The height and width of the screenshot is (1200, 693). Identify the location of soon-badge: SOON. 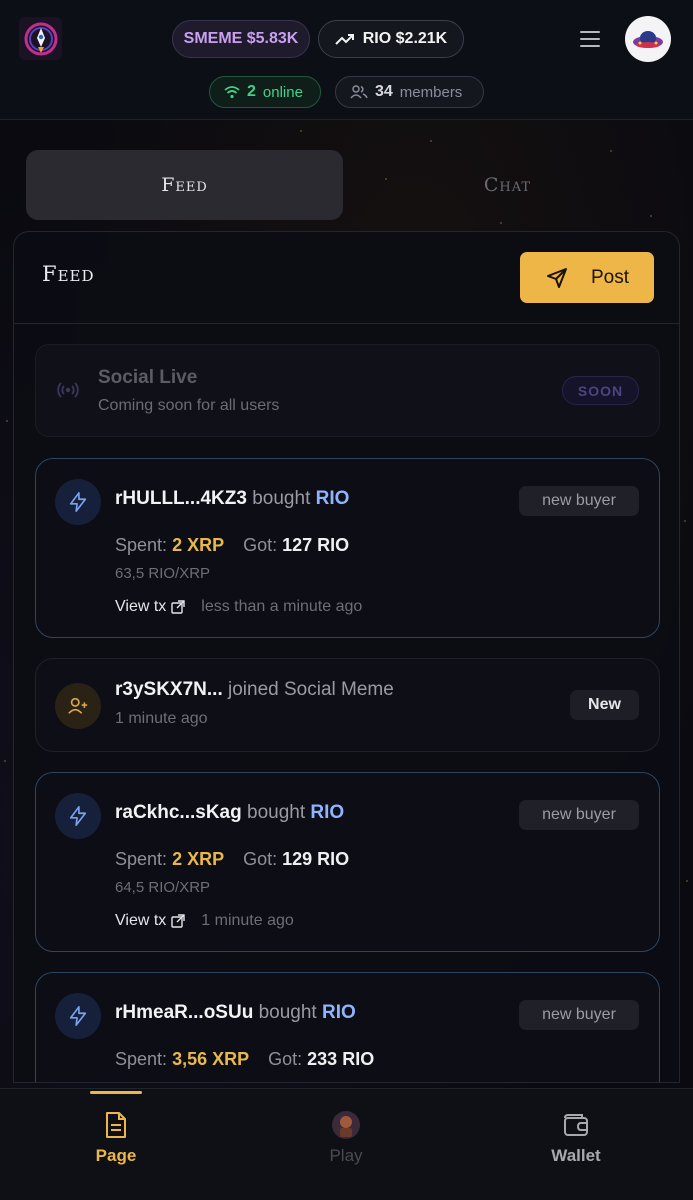
(600, 390).